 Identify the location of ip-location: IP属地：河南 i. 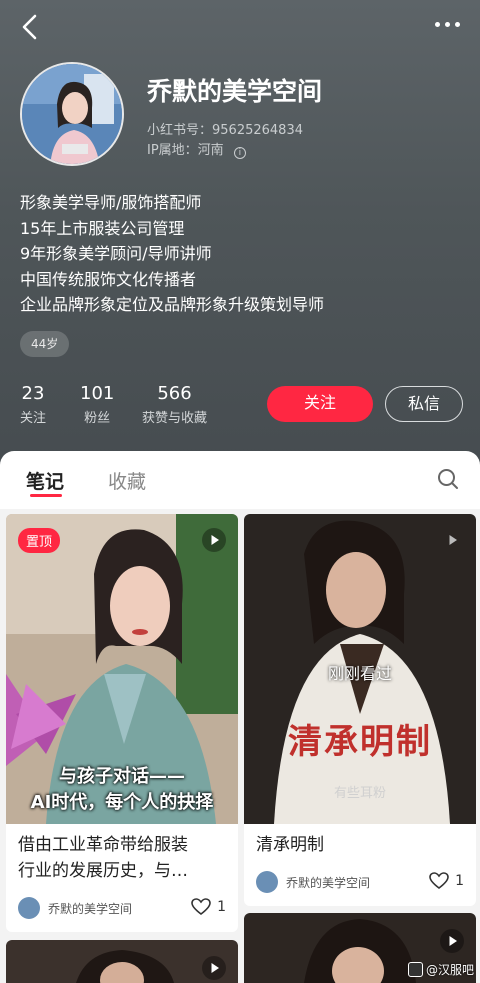
(196, 149).